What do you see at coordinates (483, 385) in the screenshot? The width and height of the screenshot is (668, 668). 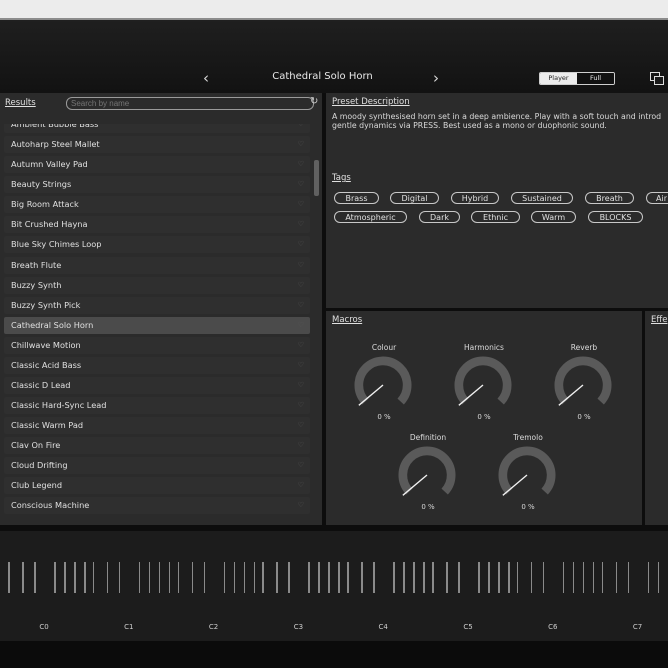 I see `harmonics-knob` at bounding box center [483, 385].